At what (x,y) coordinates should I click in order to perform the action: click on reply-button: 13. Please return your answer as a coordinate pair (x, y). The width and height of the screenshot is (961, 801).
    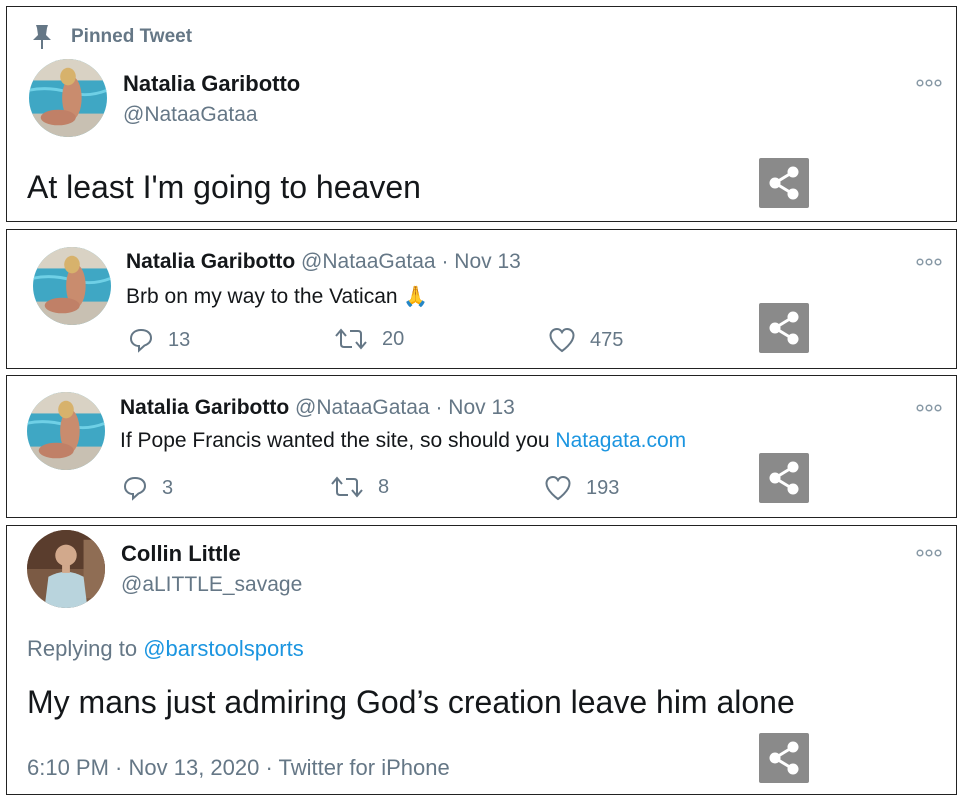
    Looking at the image, I should click on (159, 340).